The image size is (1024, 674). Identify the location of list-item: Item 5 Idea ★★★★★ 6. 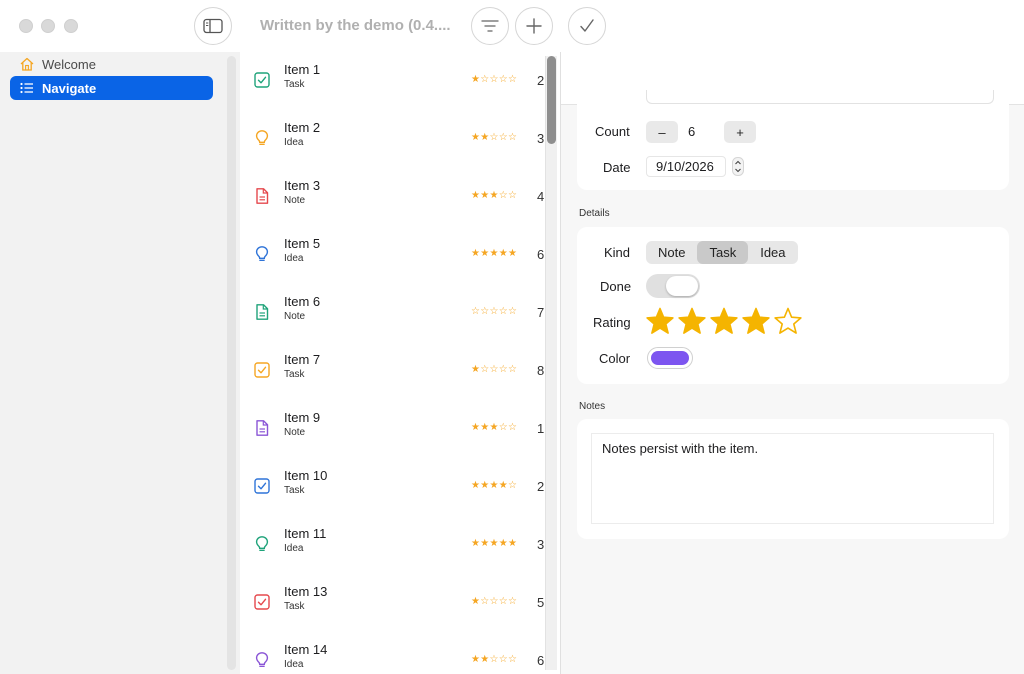
(400, 255).